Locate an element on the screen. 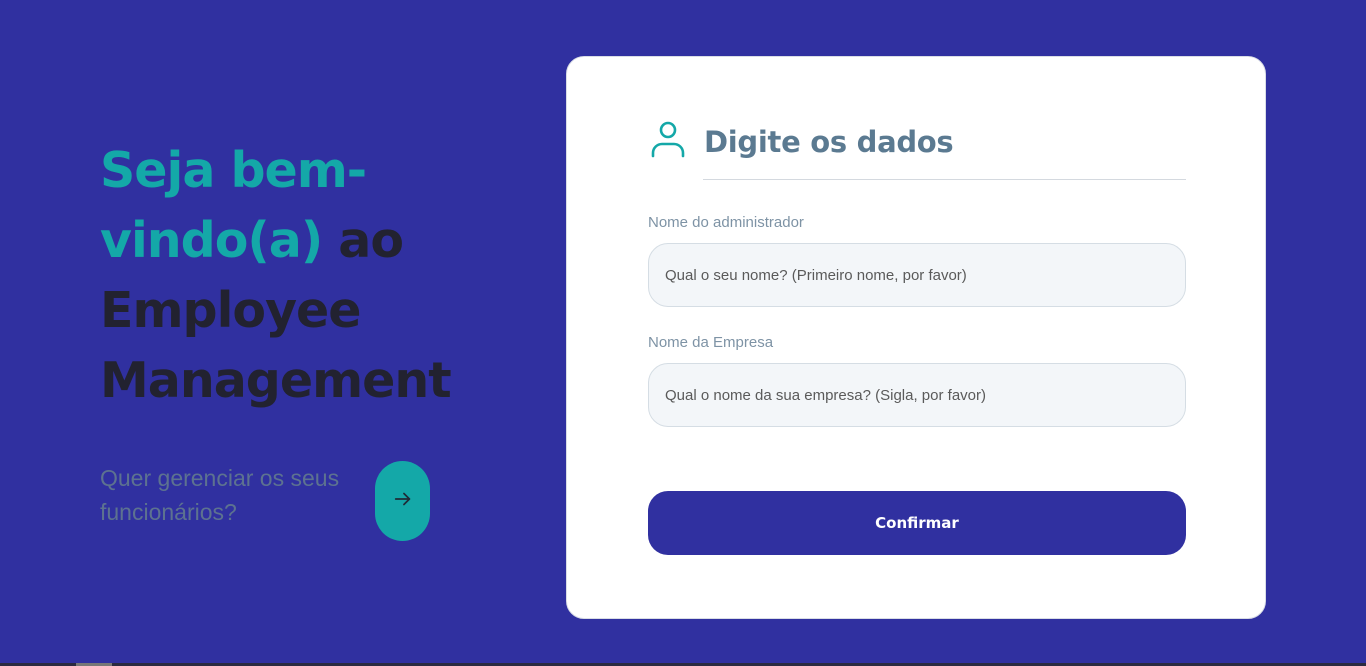 Image resolution: width=1366 pixels, height=666 pixels. arrow-right-icon is located at coordinates (403, 501).